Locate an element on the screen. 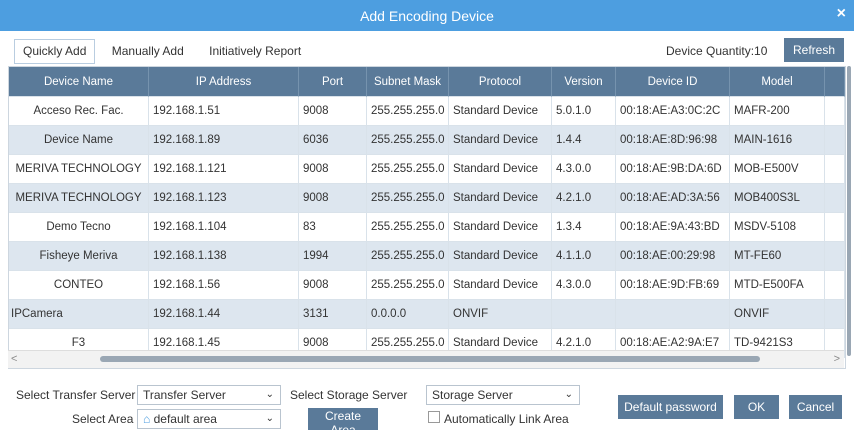 The width and height of the screenshot is (854, 441). auto-link-label: Automatically Link Area is located at coordinates (506, 419).